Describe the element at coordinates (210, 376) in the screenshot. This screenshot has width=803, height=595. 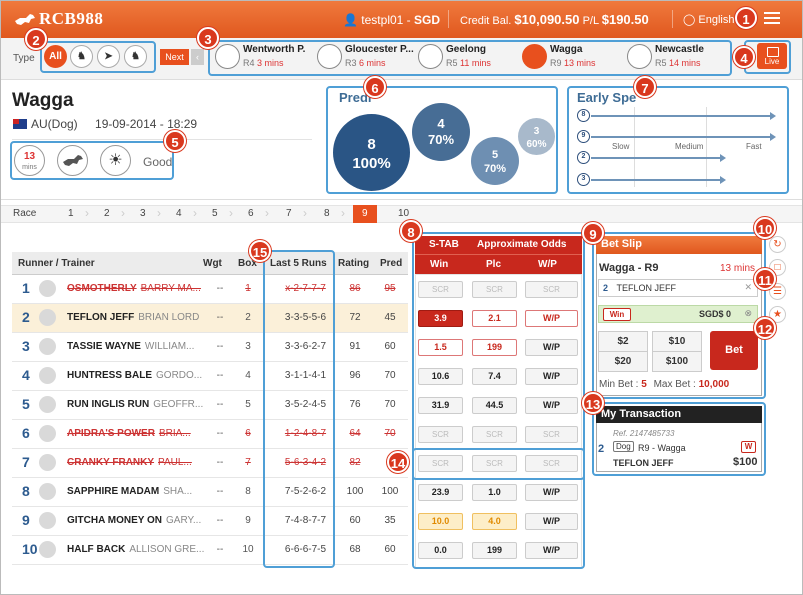
I see `table-row: 4 HUNTRESS BALE GORDO... -- 4 3-1-1-4-1 96 70` at that location.